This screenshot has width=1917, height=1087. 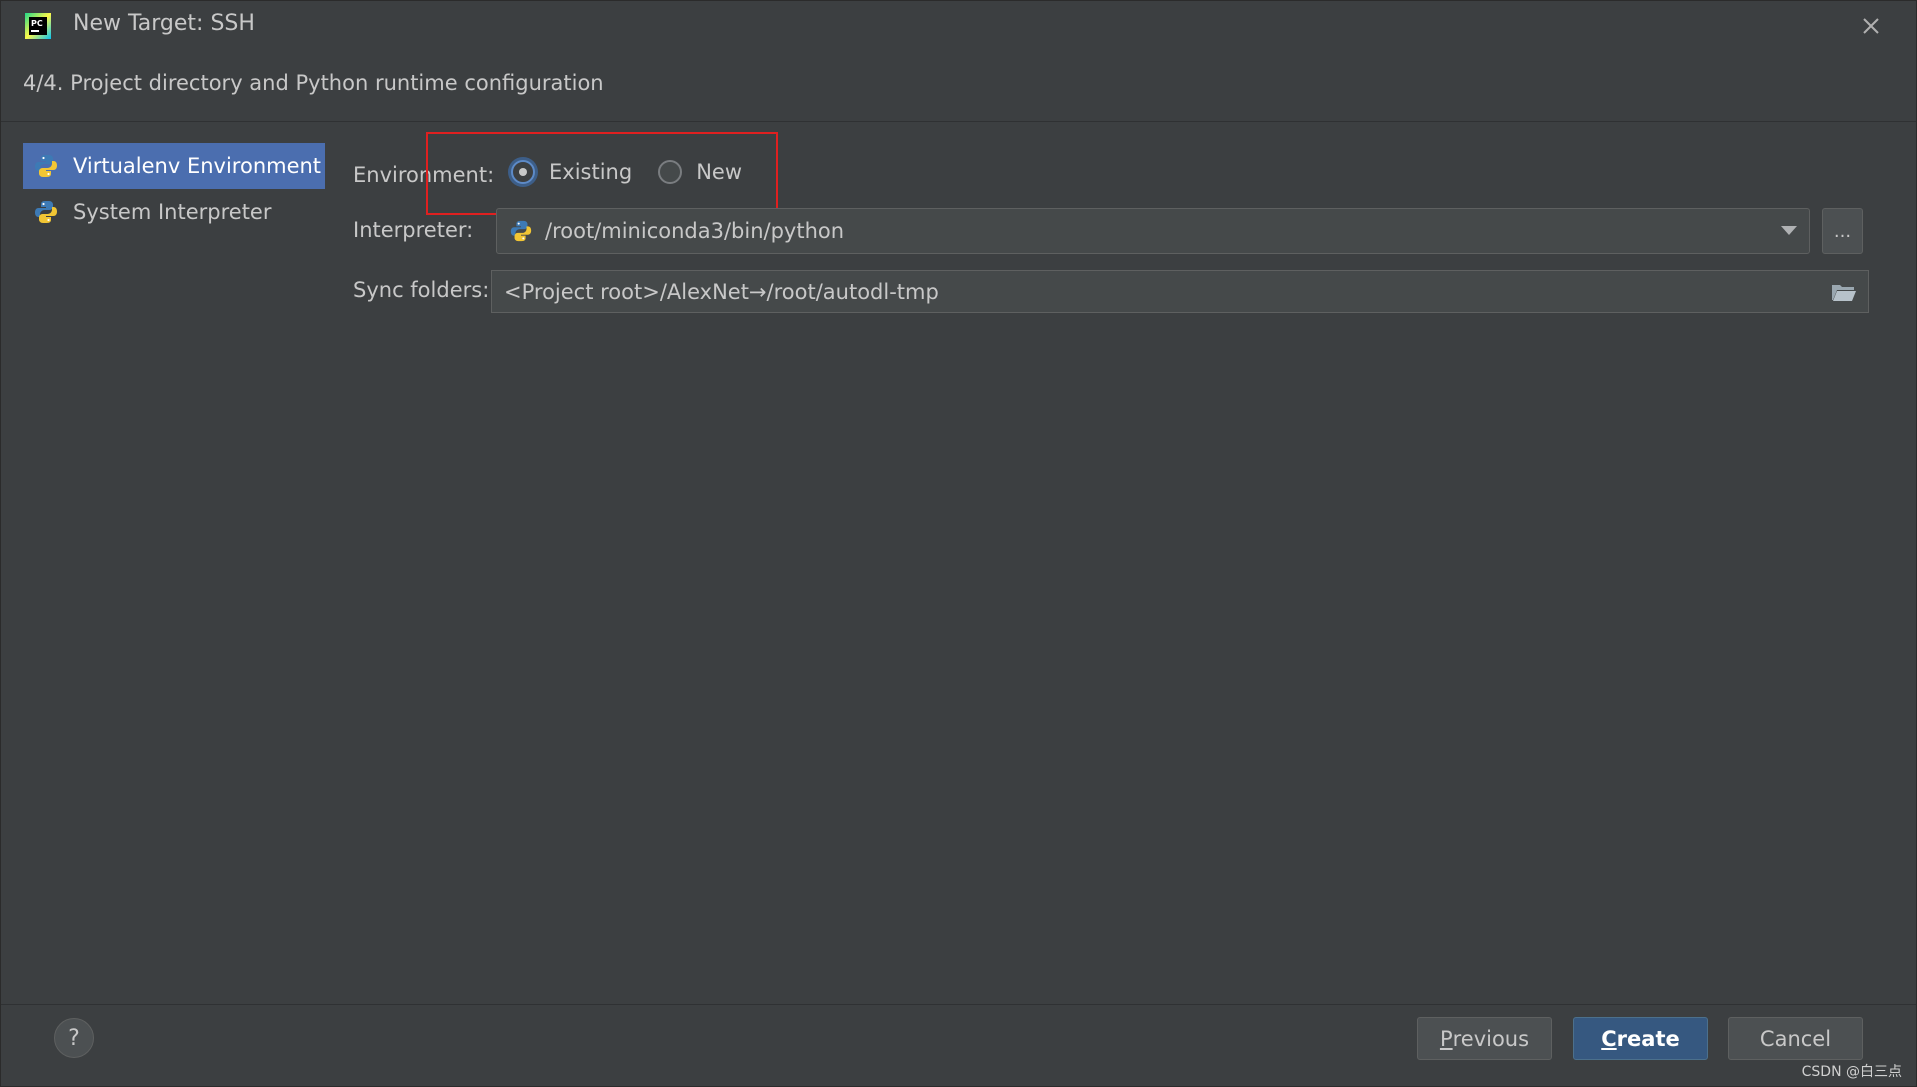 What do you see at coordinates (413, 230) in the screenshot?
I see `interpreter-label: Interpreter:` at bounding box center [413, 230].